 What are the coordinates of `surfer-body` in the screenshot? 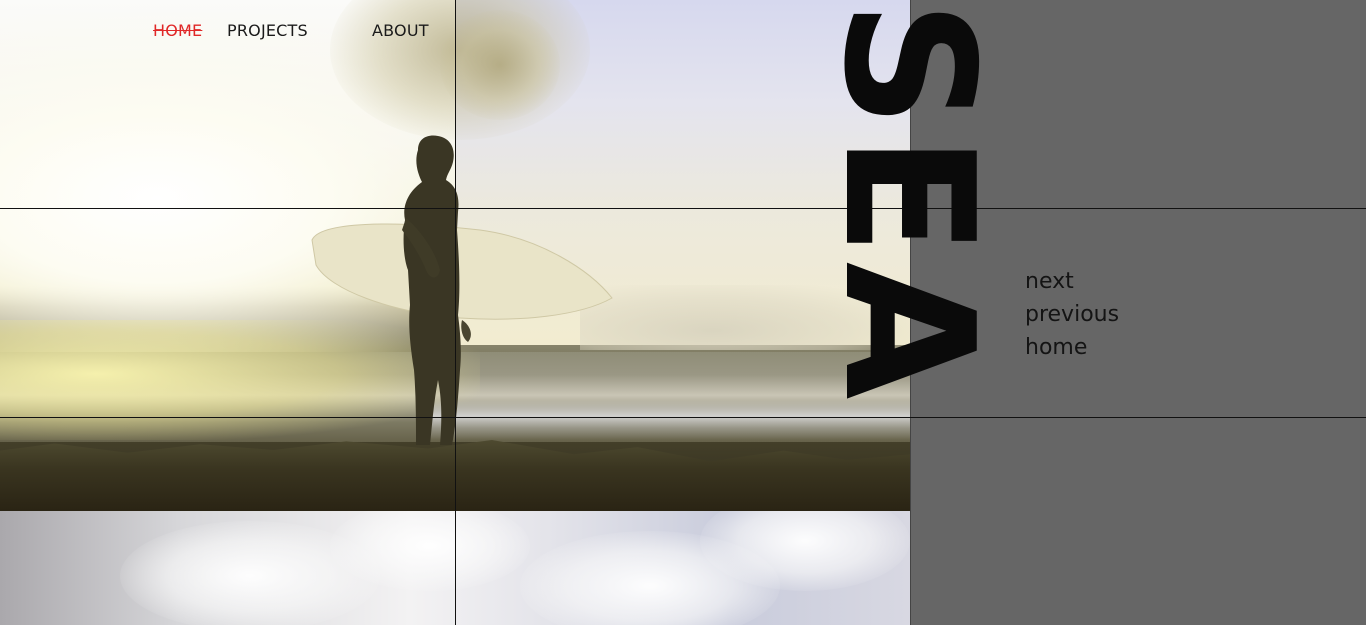 It's located at (432, 290).